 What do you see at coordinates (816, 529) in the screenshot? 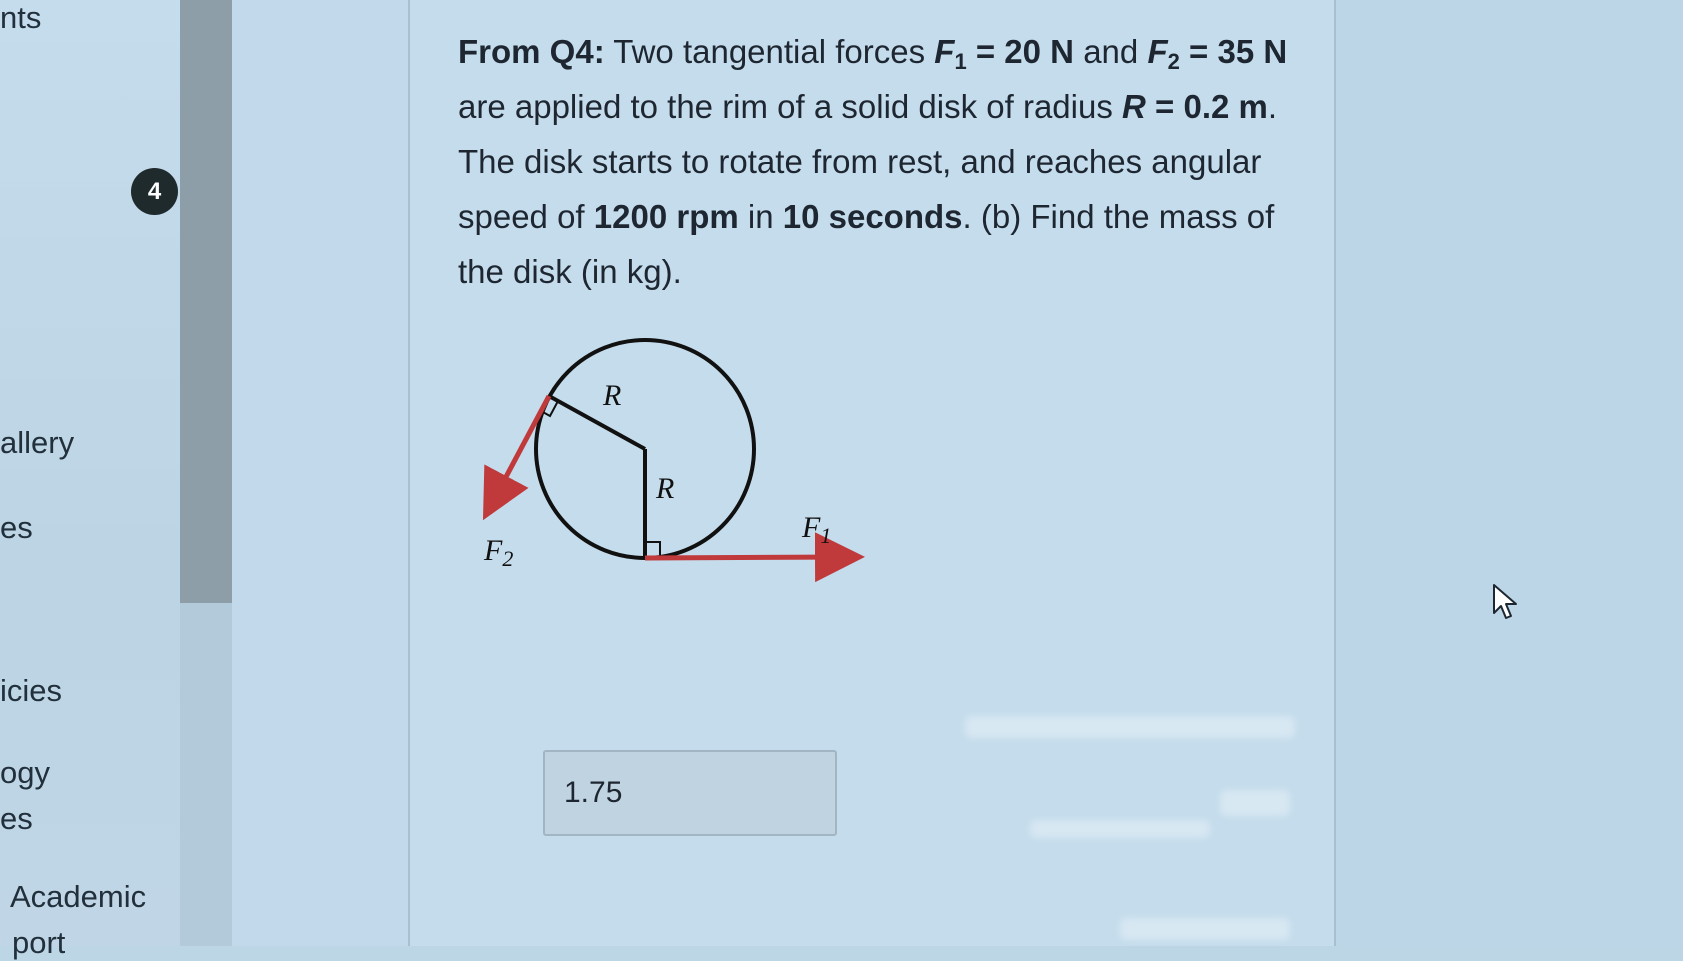
I see `f1-label: F1` at bounding box center [816, 529].